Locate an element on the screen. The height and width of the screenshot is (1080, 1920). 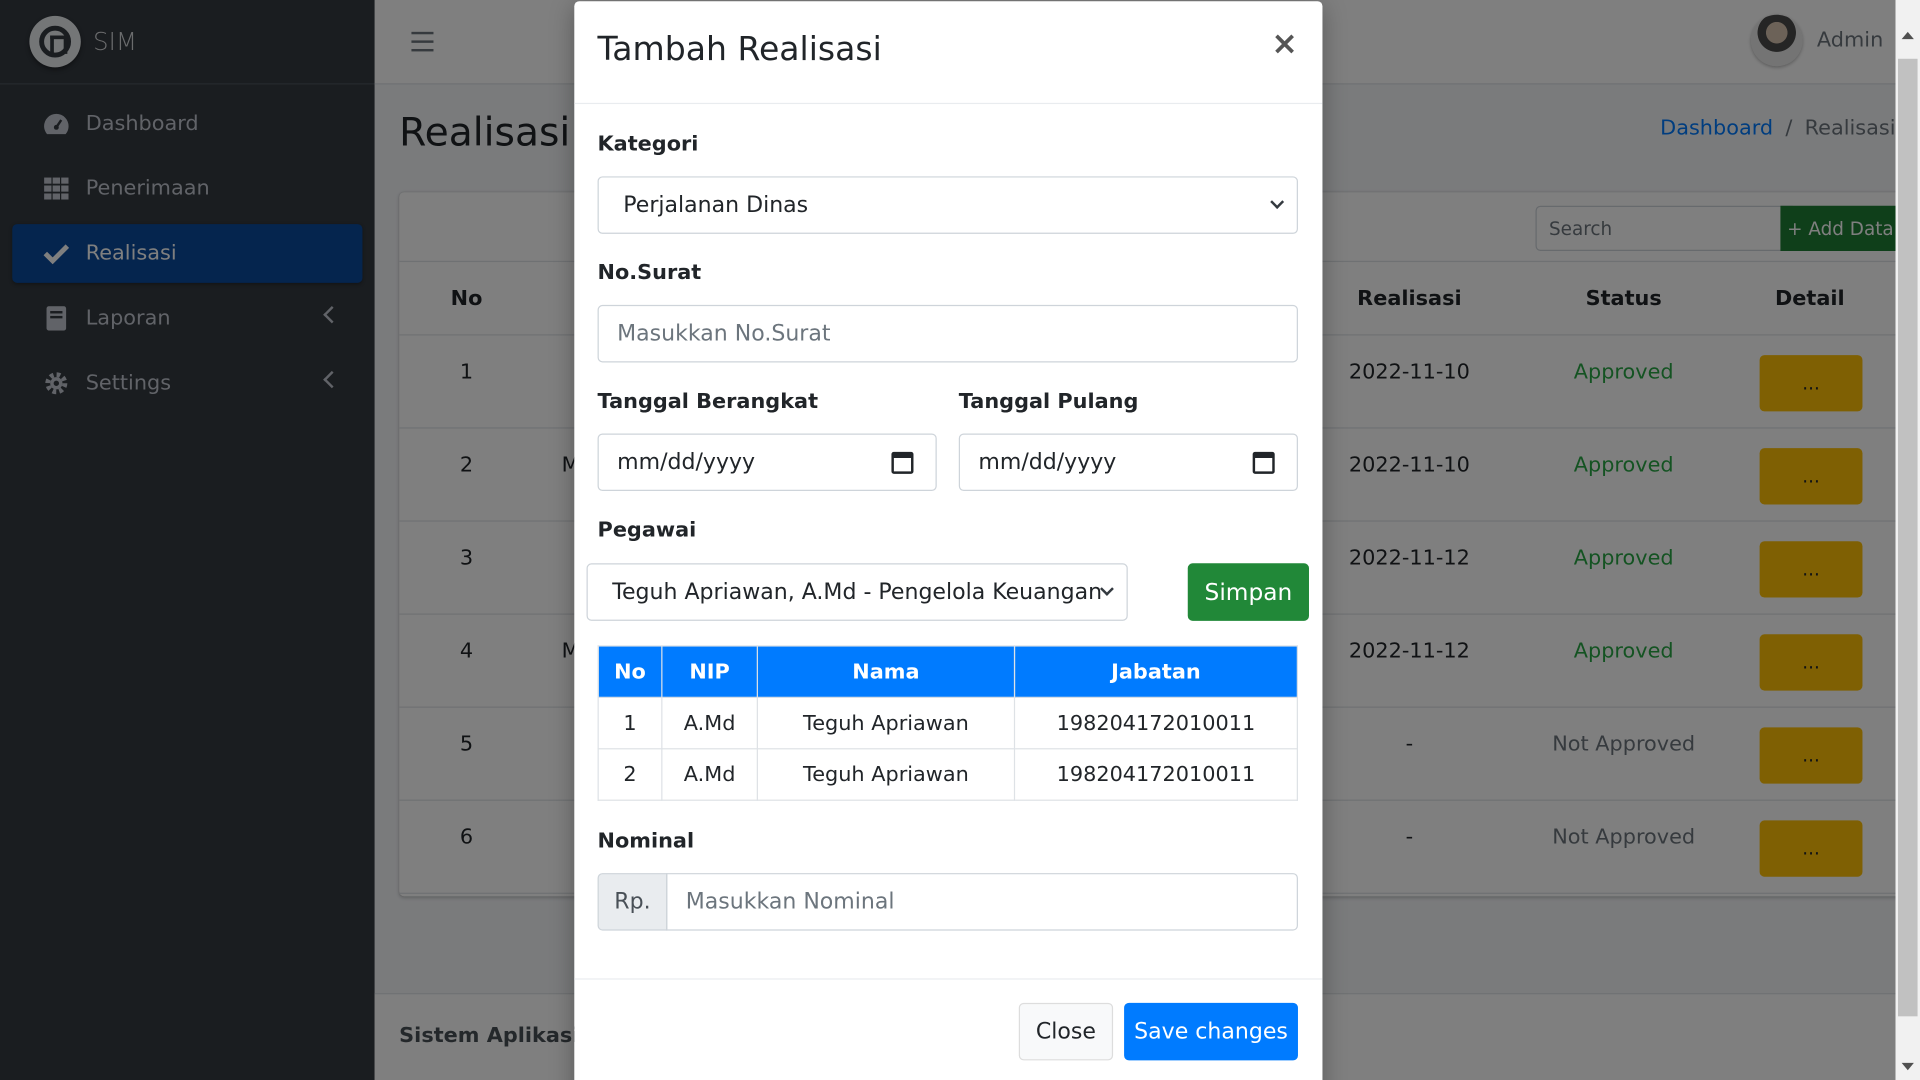
modal-header: Tambah Realisasi × is located at coordinates (948, 53).